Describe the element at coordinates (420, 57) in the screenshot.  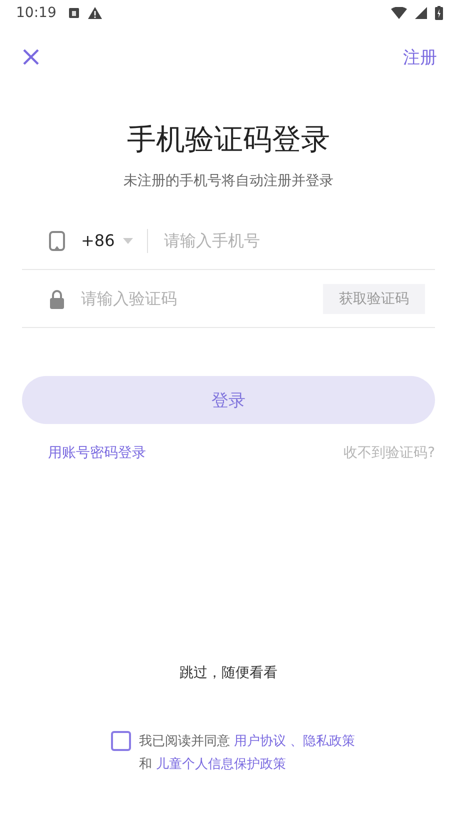
I see `register-link: 注册` at that location.